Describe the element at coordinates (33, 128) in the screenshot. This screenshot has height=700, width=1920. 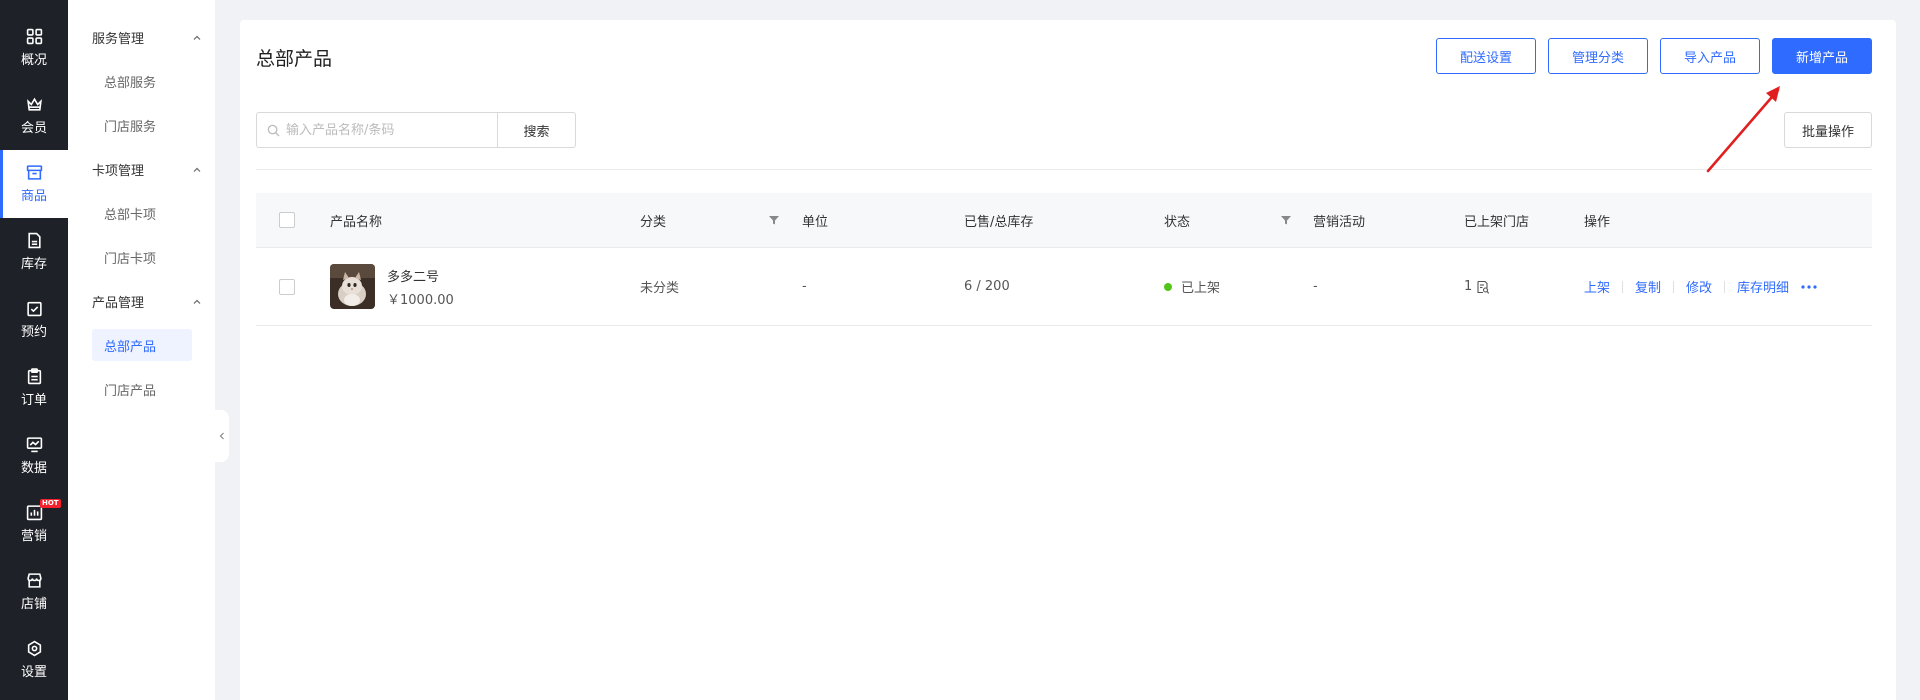
I see `nav-label: 会员` at that location.